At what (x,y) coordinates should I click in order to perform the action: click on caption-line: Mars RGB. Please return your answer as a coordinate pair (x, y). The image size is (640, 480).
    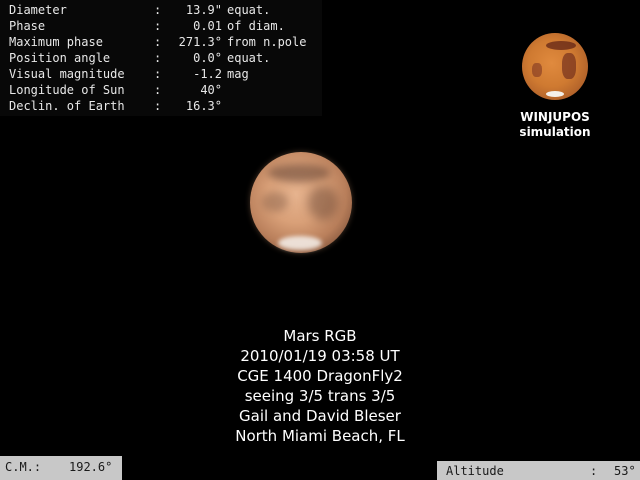
    Looking at the image, I should click on (320, 336).